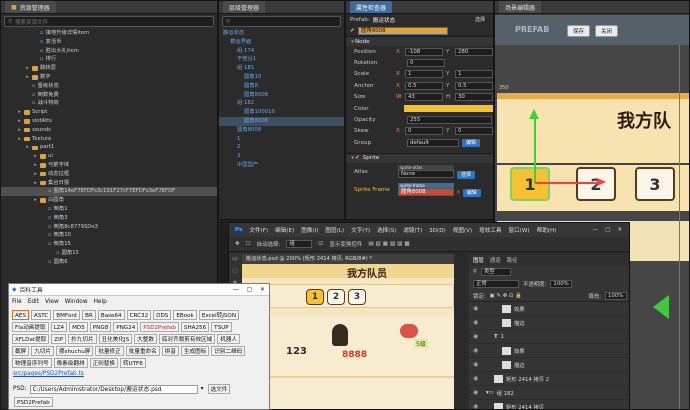 This screenshot has width=690, height=410. What do you see at coordinates (162, 315) in the screenshot?
I see `tool-button: DDS` at bounding box center [162, 315].